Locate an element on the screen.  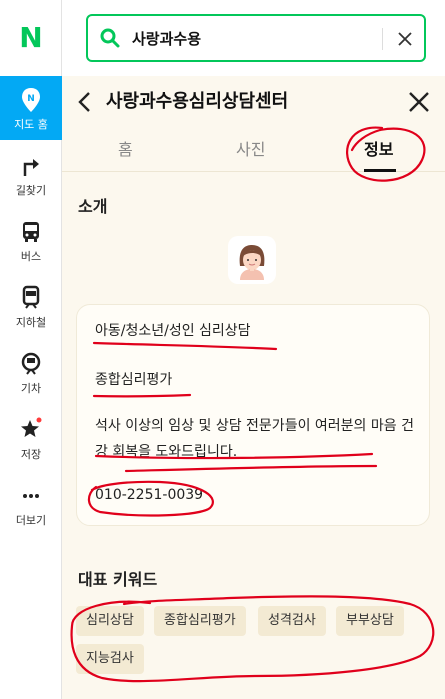
search-icon is located at coordinates (110, 38).